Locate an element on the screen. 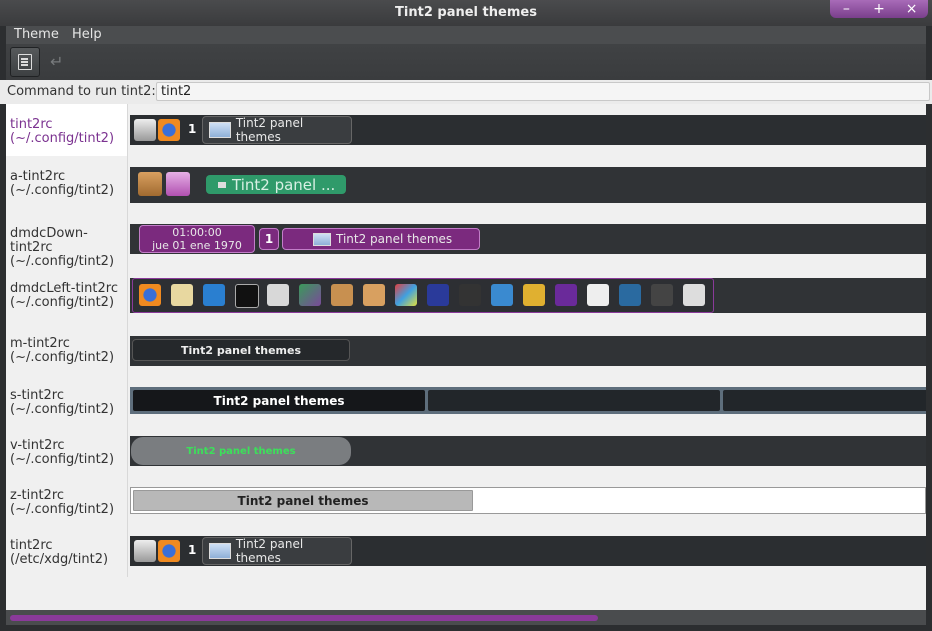 This screenshot has width=932, height=631. window-title: Tint2 panel themes is located at coordinates (466, 12).